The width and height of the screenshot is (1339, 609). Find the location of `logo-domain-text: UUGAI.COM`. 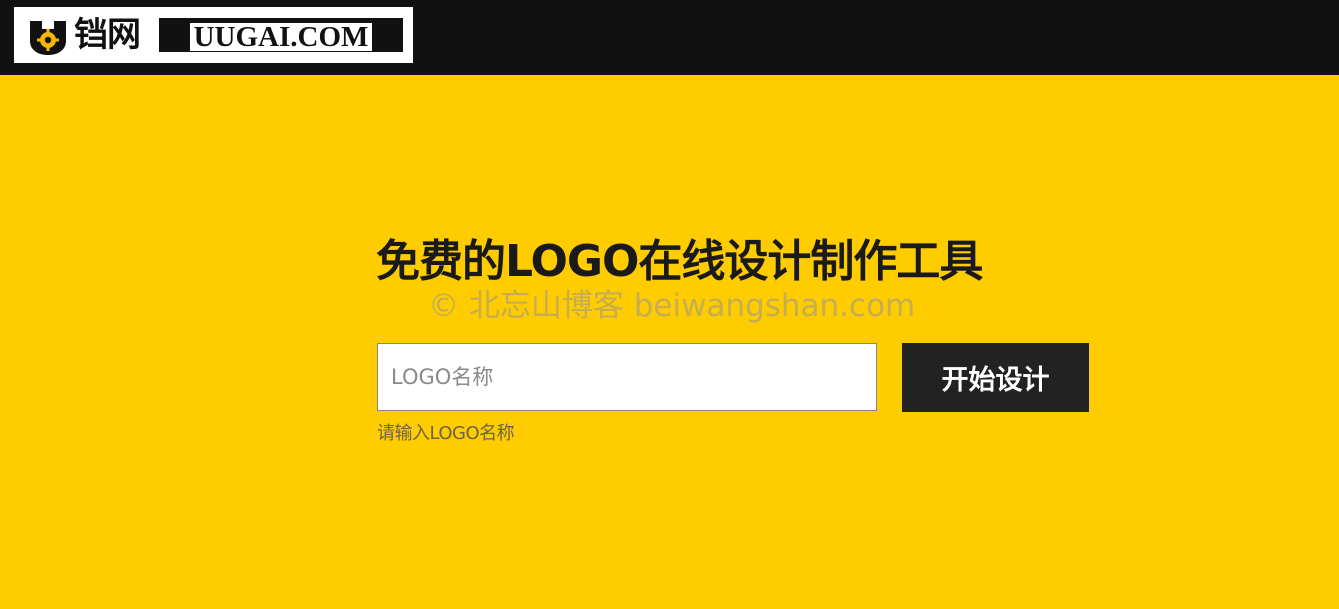

logo-domain-text: UUGAI.COM is located at coordinates (281, 35).